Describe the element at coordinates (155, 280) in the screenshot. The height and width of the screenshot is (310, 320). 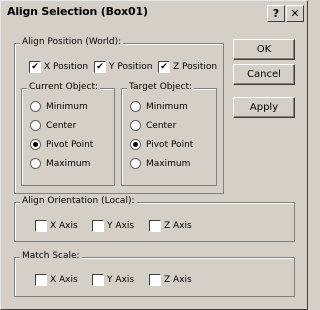
I see `scale-z-check` at that location.